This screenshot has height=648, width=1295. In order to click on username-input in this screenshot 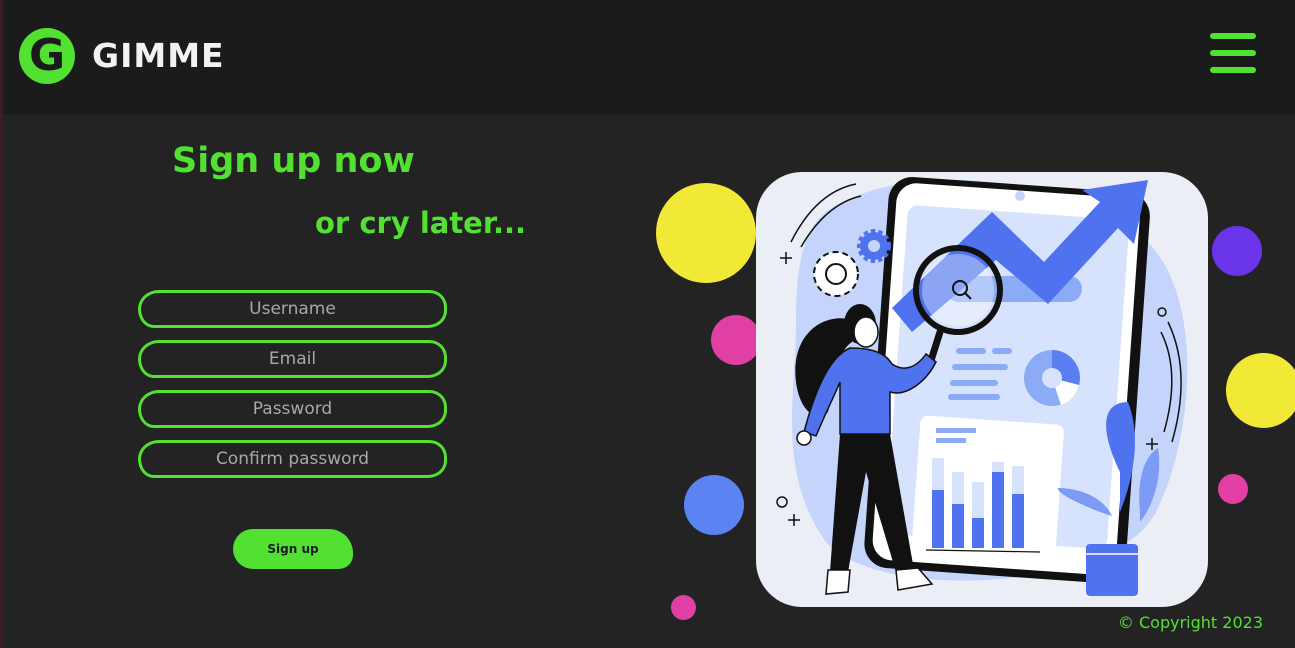, I will do `click(292, 309)`.